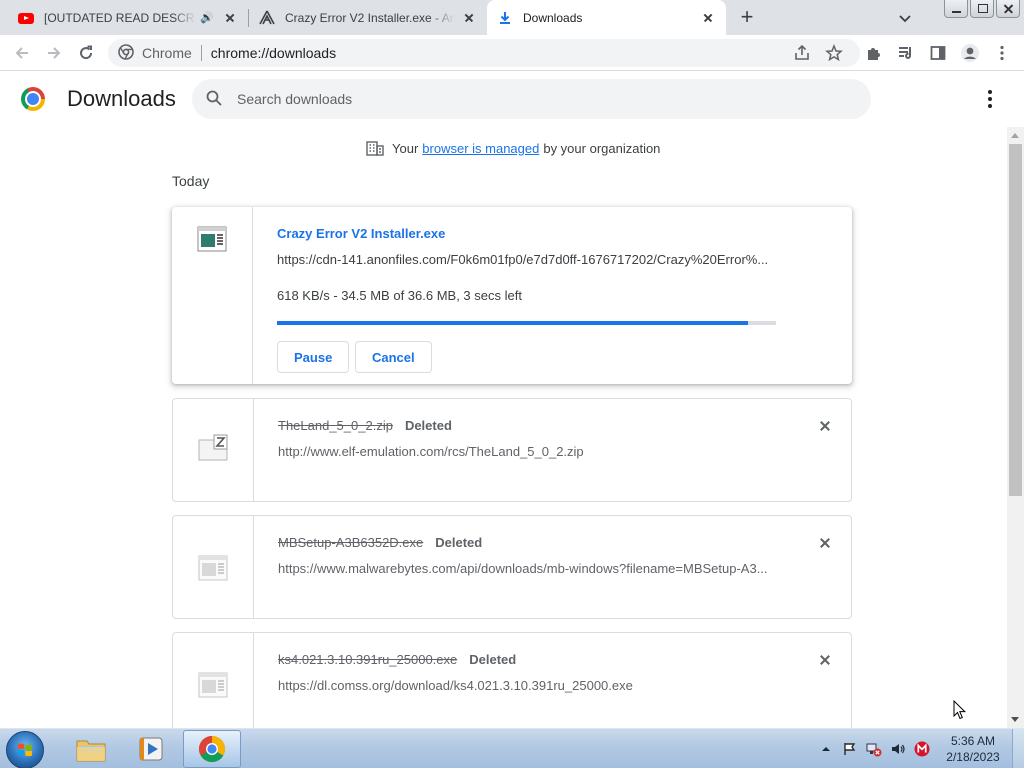 Image resolution: width=1024 pixels, height=768 pixels. Describe the element at coordinates (906, 53) in the screenshot. I see `media-queue-icon` at that location.